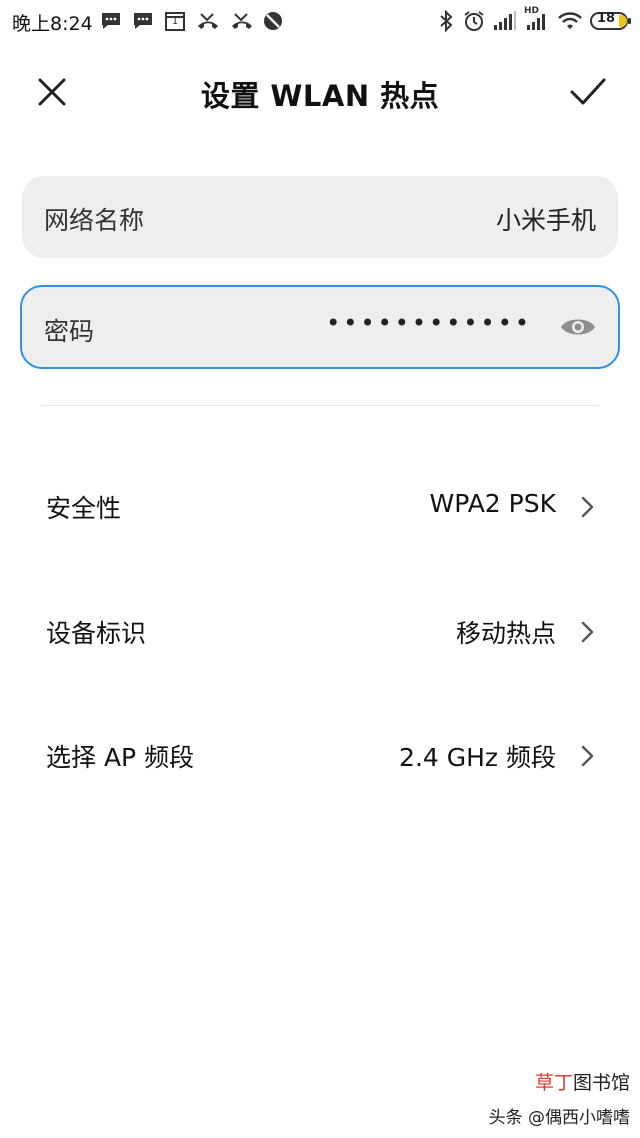  I want to click on battery-level: 18, so click(606, 18).